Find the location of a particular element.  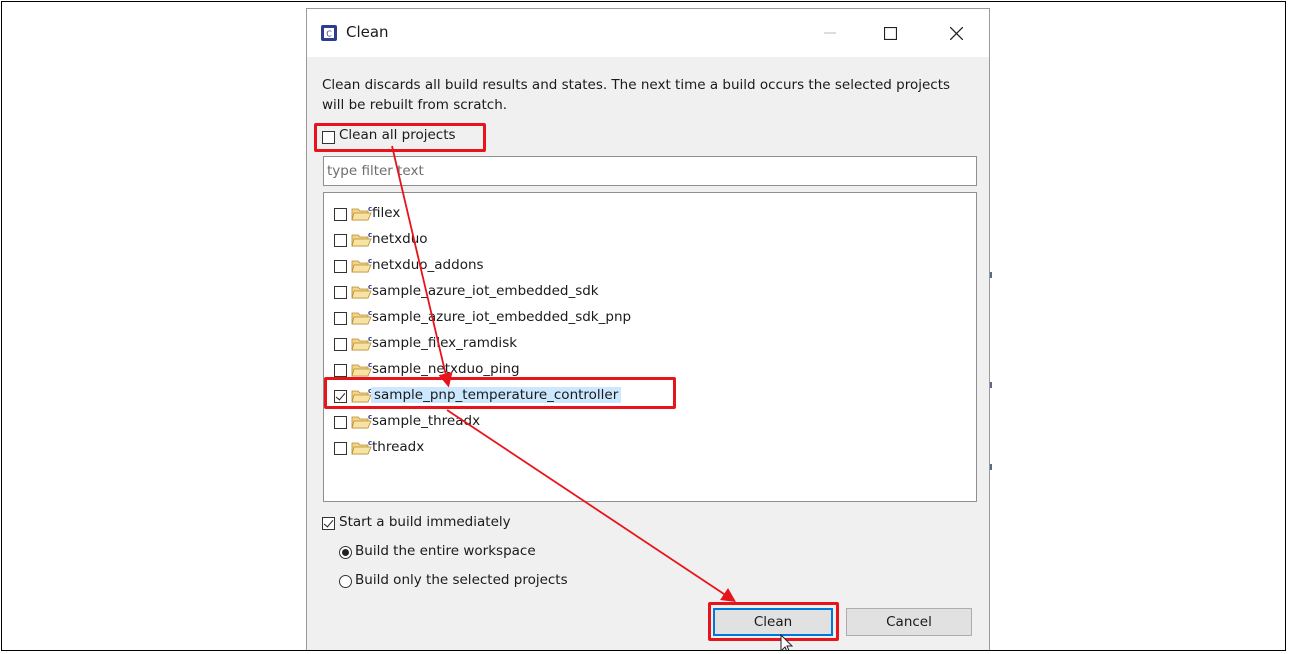

project-row: c sample_azure_iot_embedded_sdk_pnp is located at coordinates (494, 318).